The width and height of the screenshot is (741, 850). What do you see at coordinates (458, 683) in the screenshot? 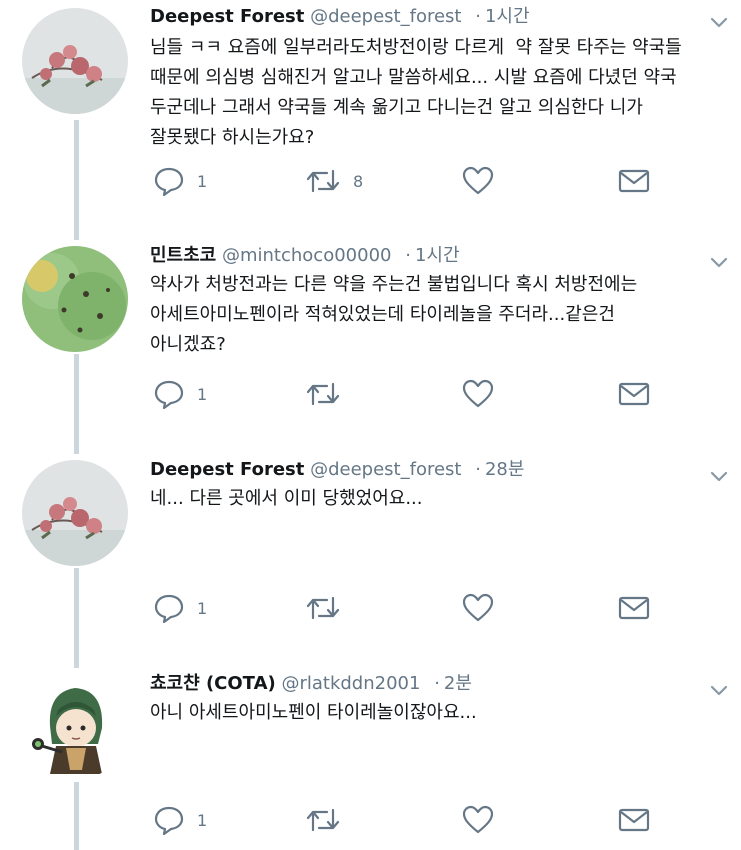
I see `timestamp: 2분` at bounding box center [458, 683].